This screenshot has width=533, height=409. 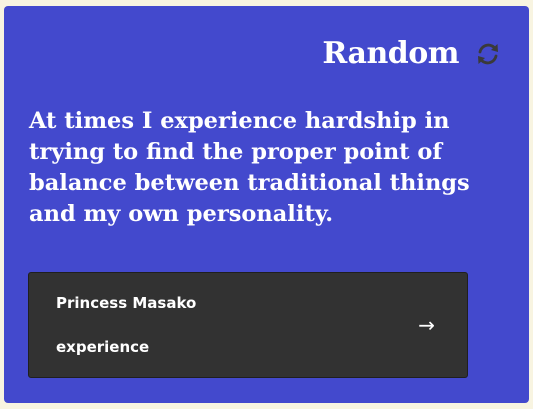 I want to click on card-title: Random, so click(x=390, y=53).